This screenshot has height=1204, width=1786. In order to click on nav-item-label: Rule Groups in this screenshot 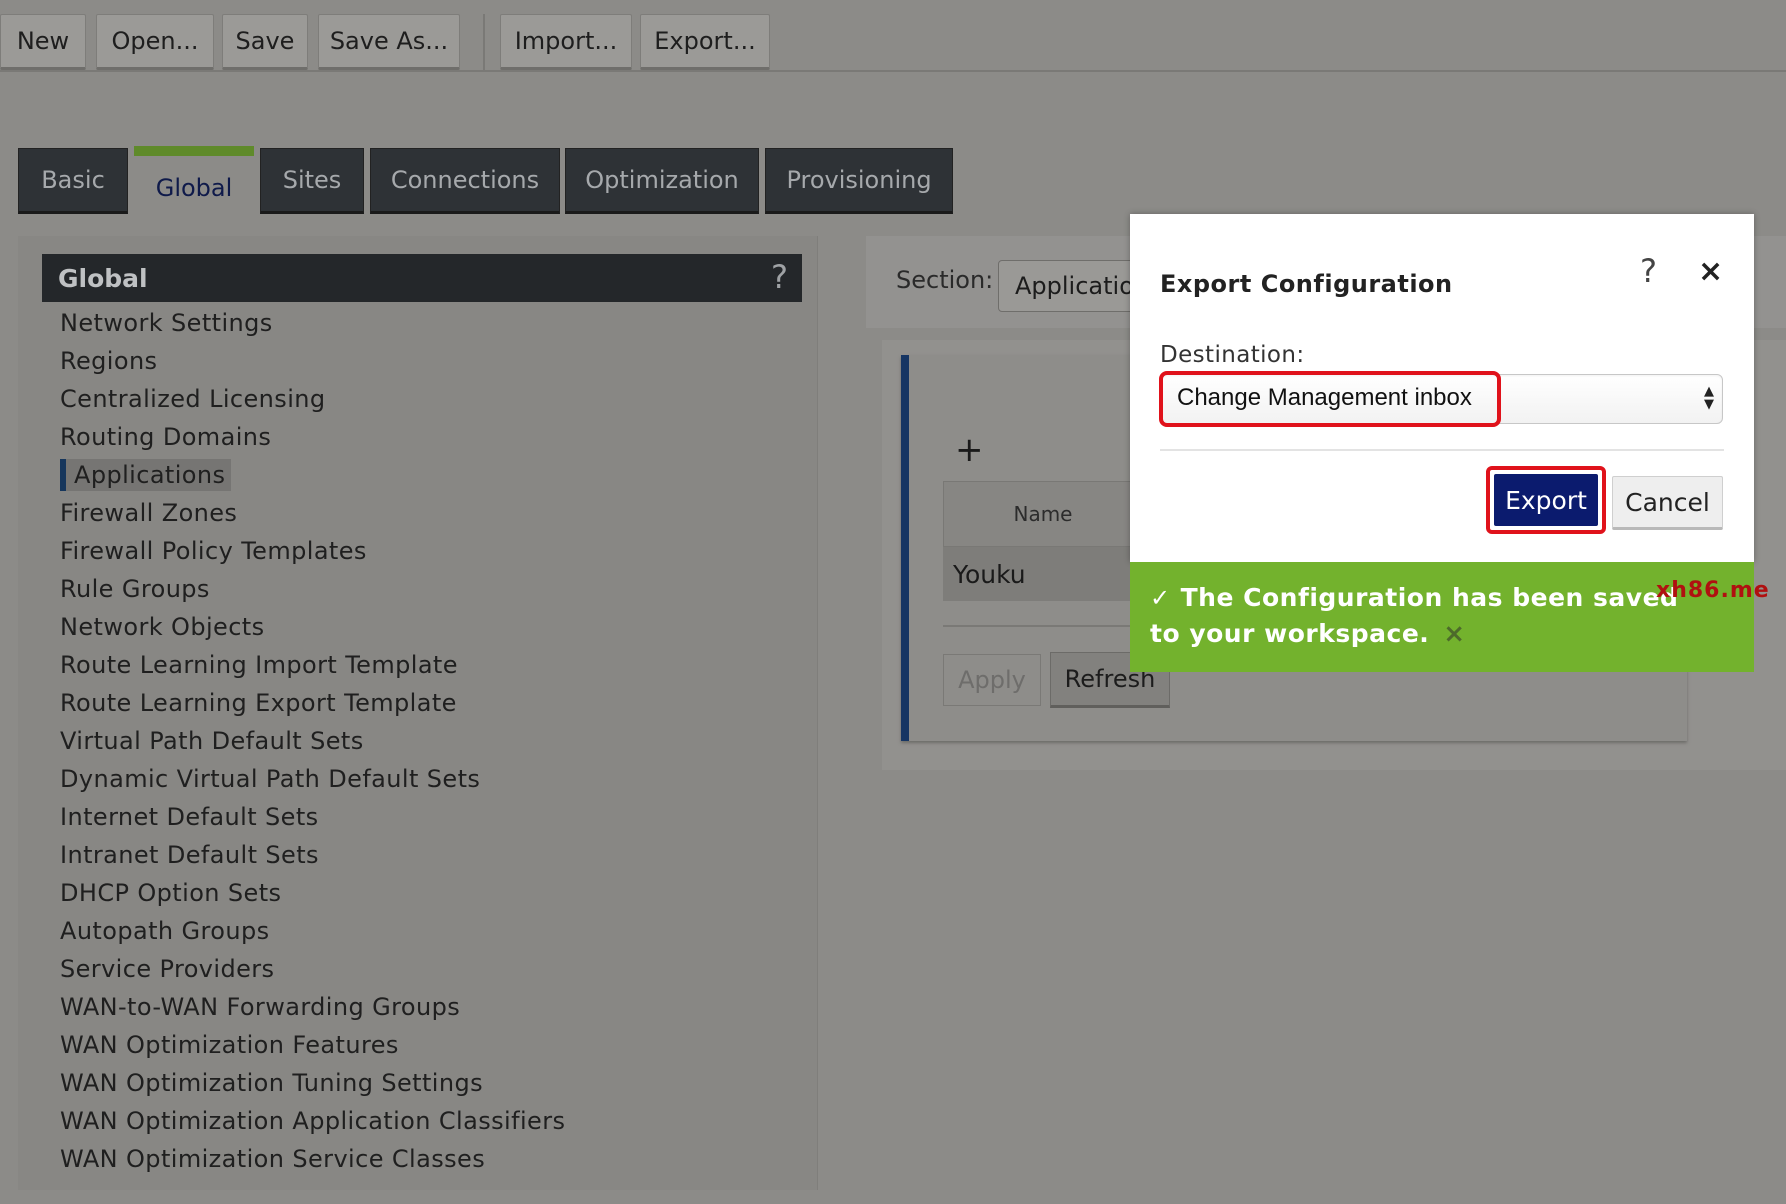, I will do `click(135, 589)`.